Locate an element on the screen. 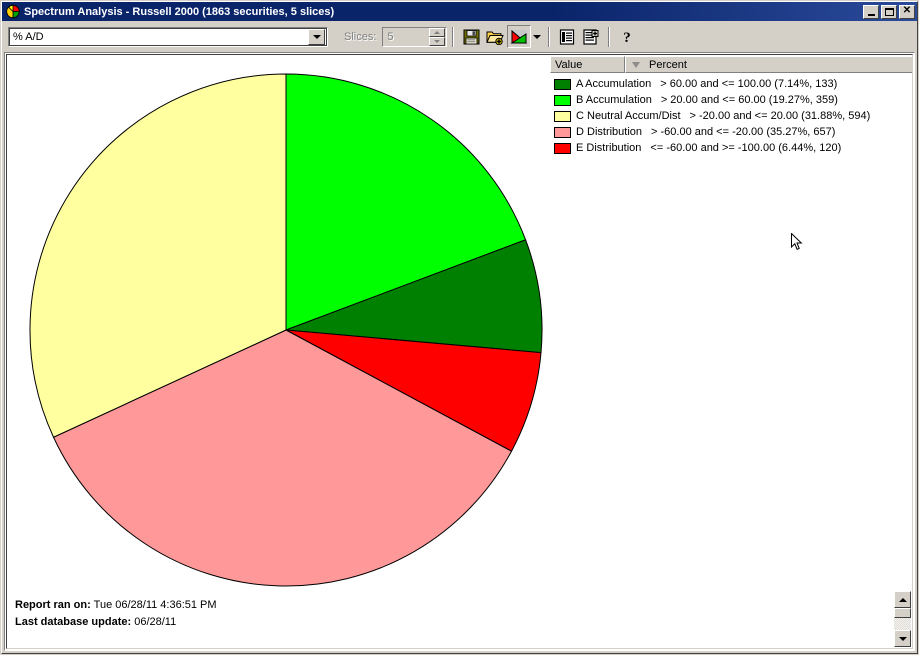  help-button: ? is located at coordinates (627, 36).